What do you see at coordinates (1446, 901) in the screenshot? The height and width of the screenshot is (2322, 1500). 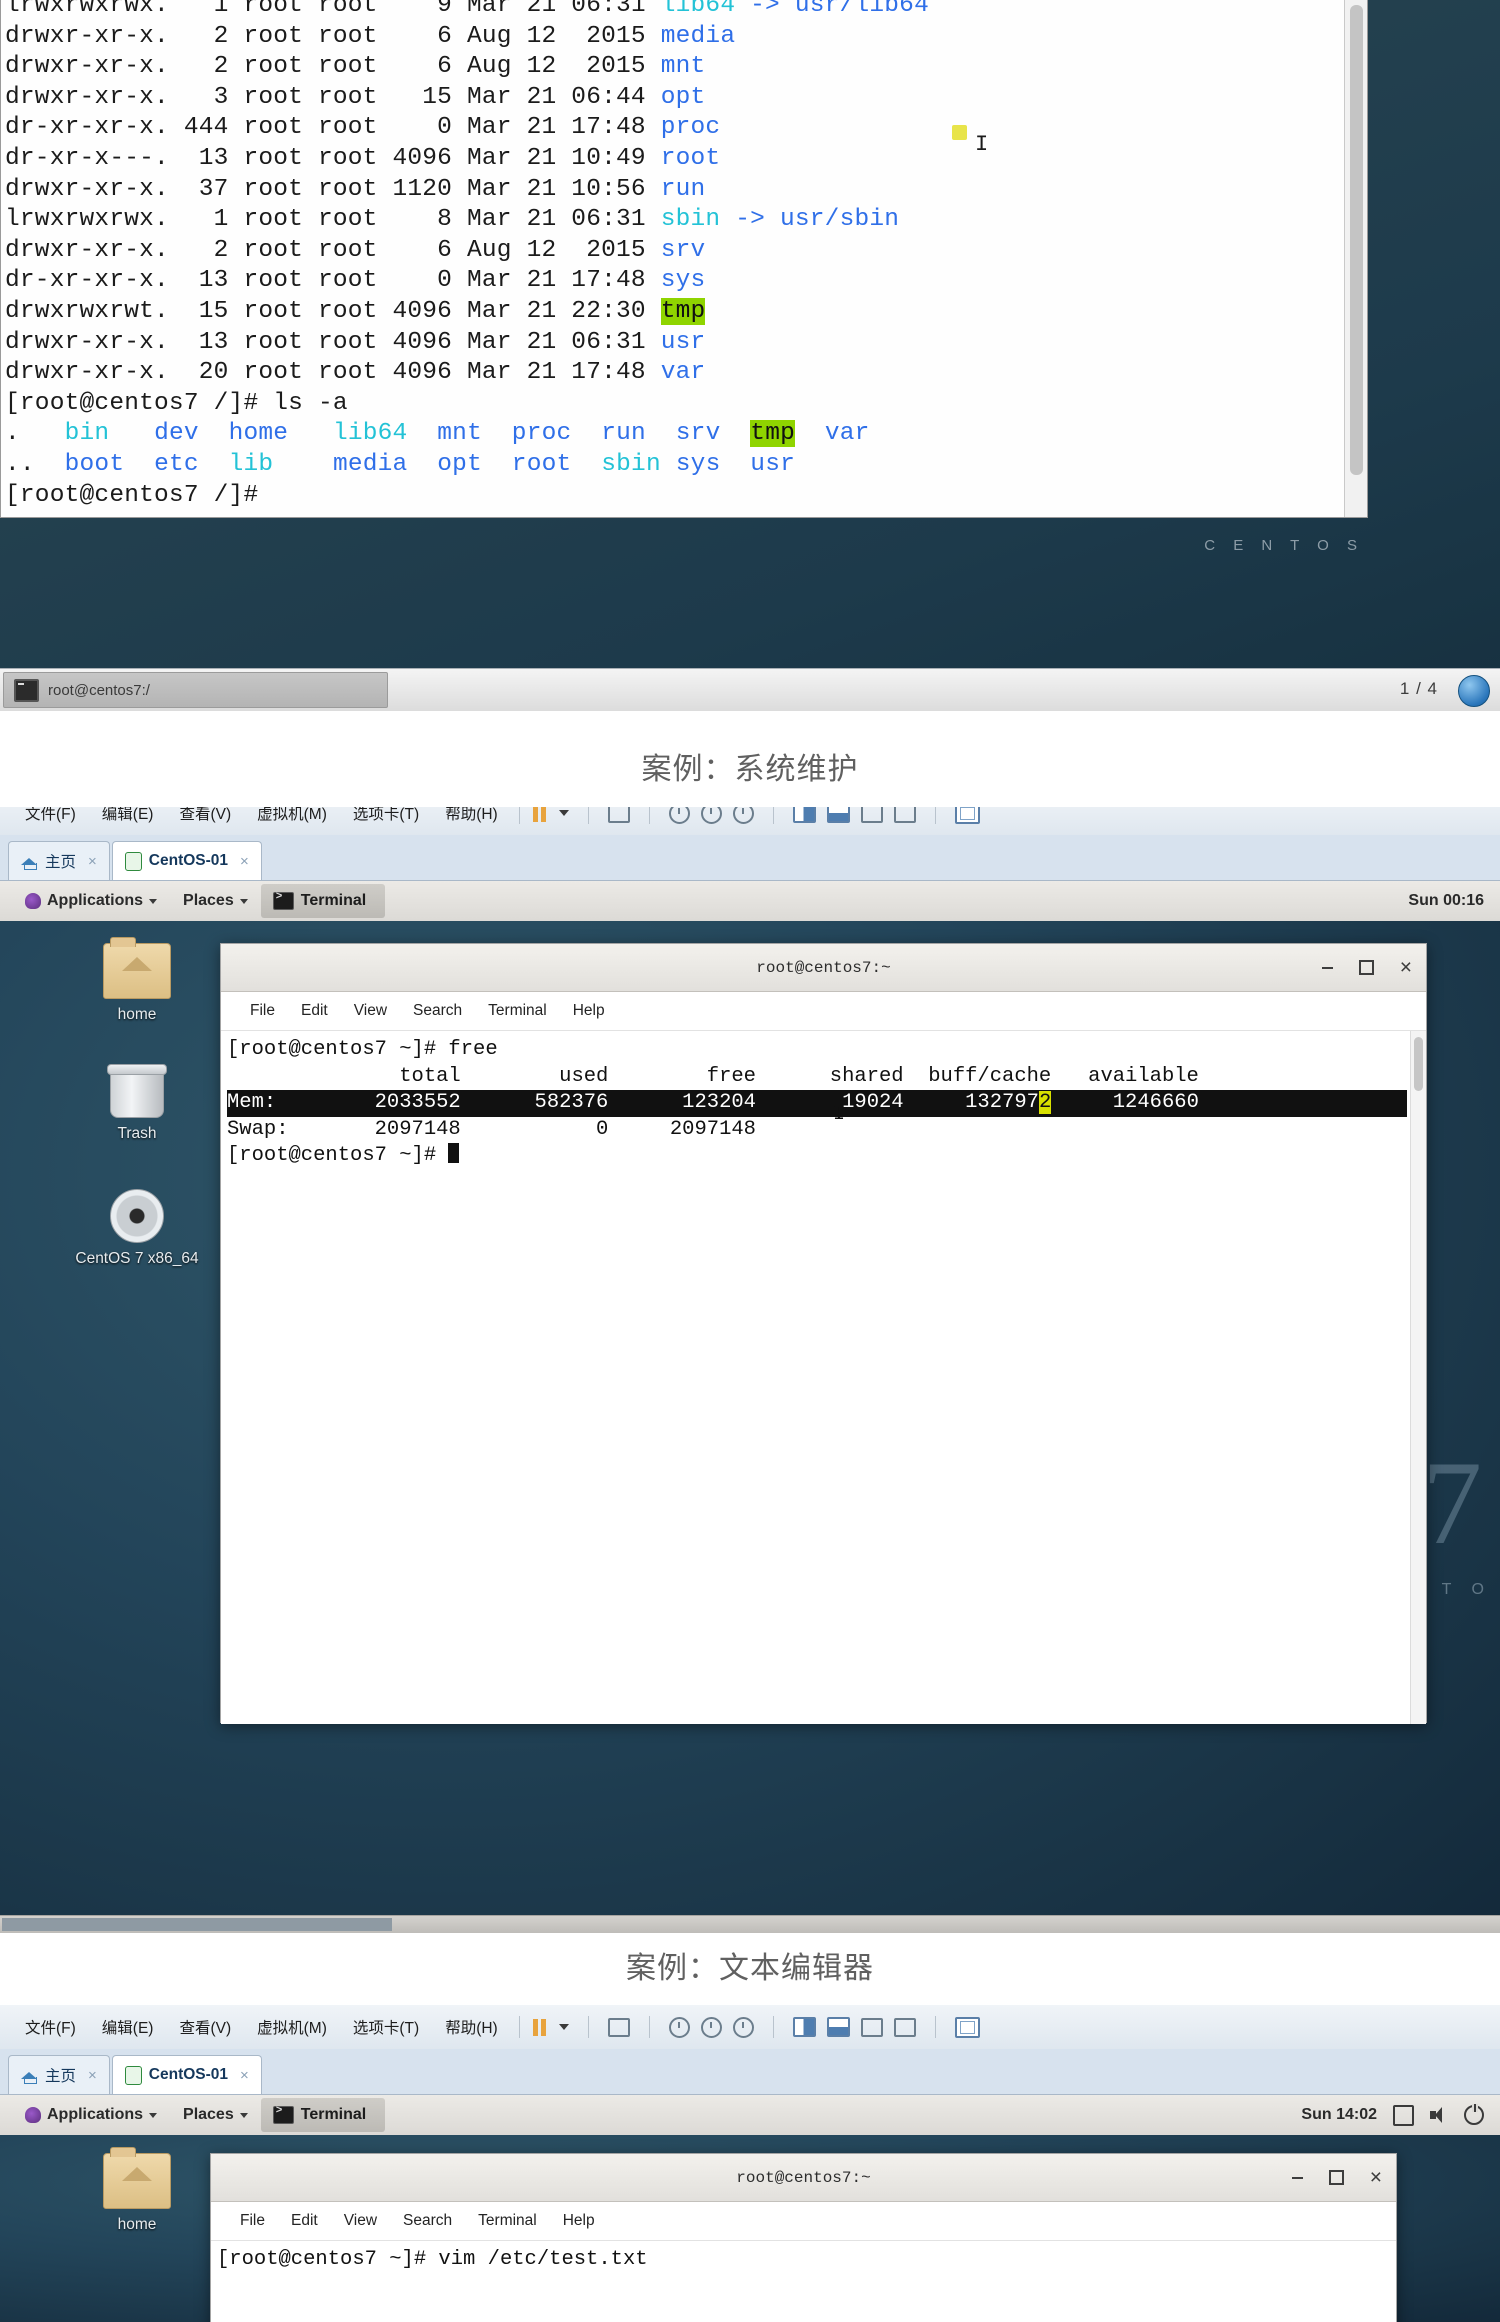 I see `gnome-clock-2: Sun 00:16` at bounding box center [1446, 901].